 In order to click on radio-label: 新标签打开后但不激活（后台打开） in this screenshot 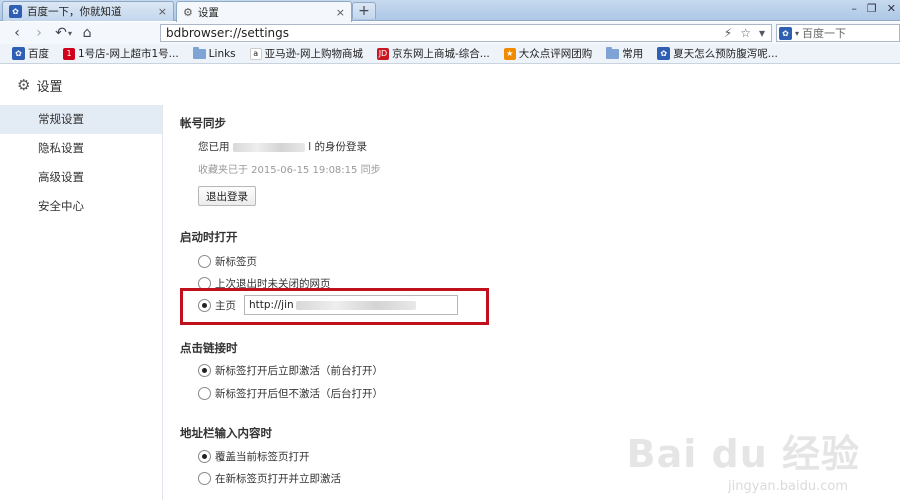, I will do `click(299, 394)`.